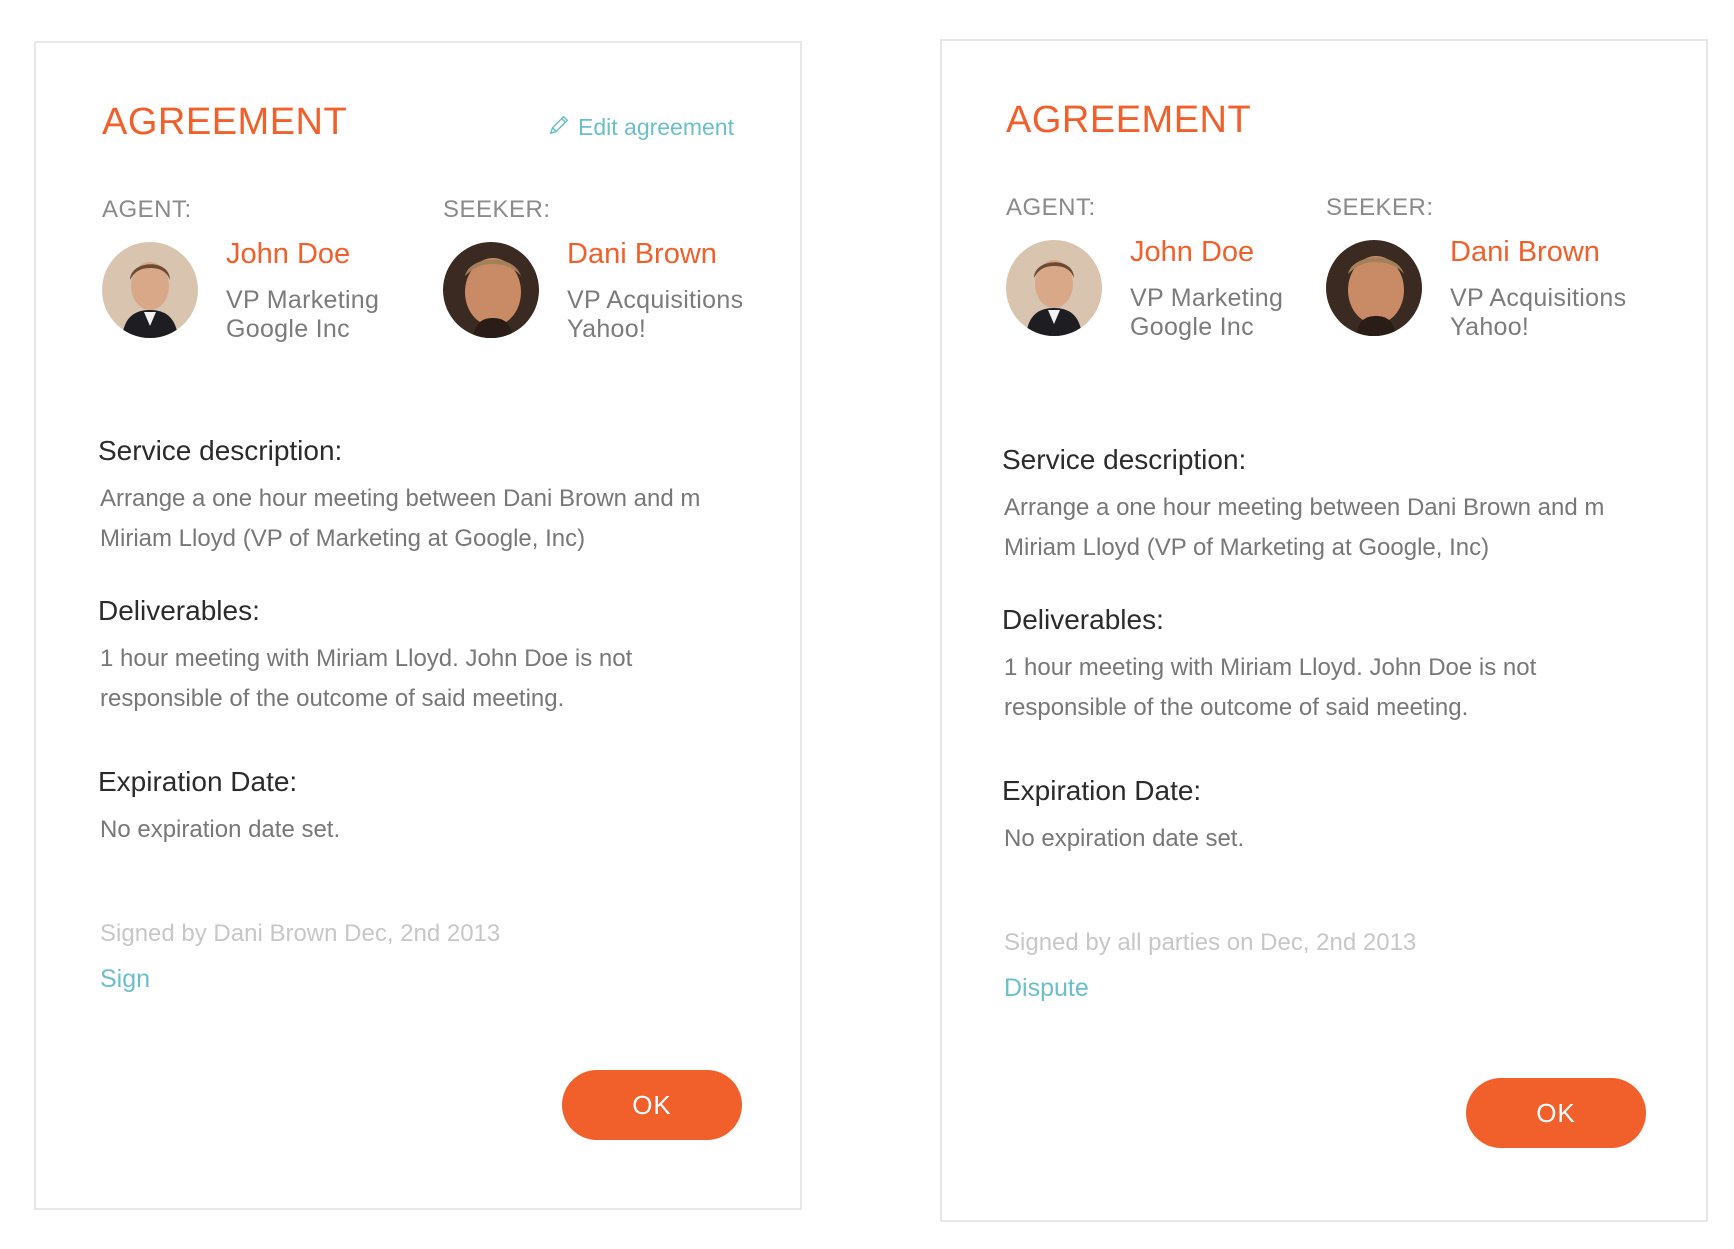 The height and width of the screenshot is (1249, 1734). Describe the element at coordinates (300, 933) in the screenshot. I see `signed-status: Signed by Dani Brown Dec, 2nd 2013` at that location.